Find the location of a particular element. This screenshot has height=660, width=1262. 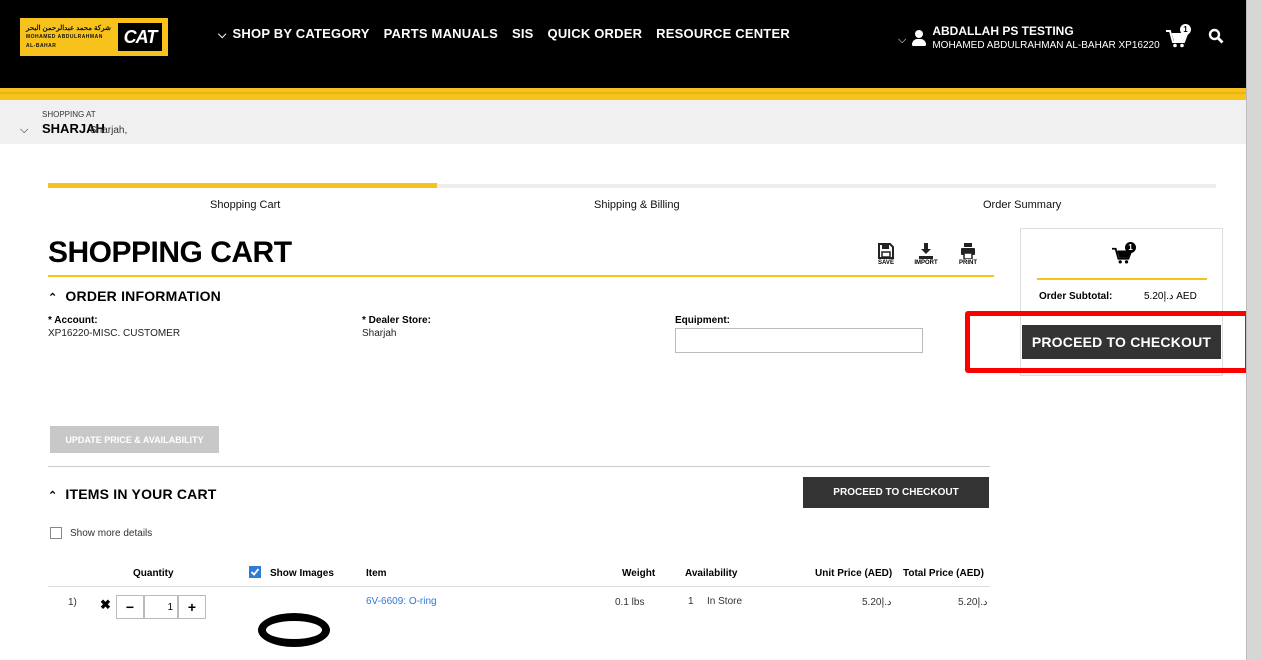

checkmark-icon is located at coordinates (255, 572).